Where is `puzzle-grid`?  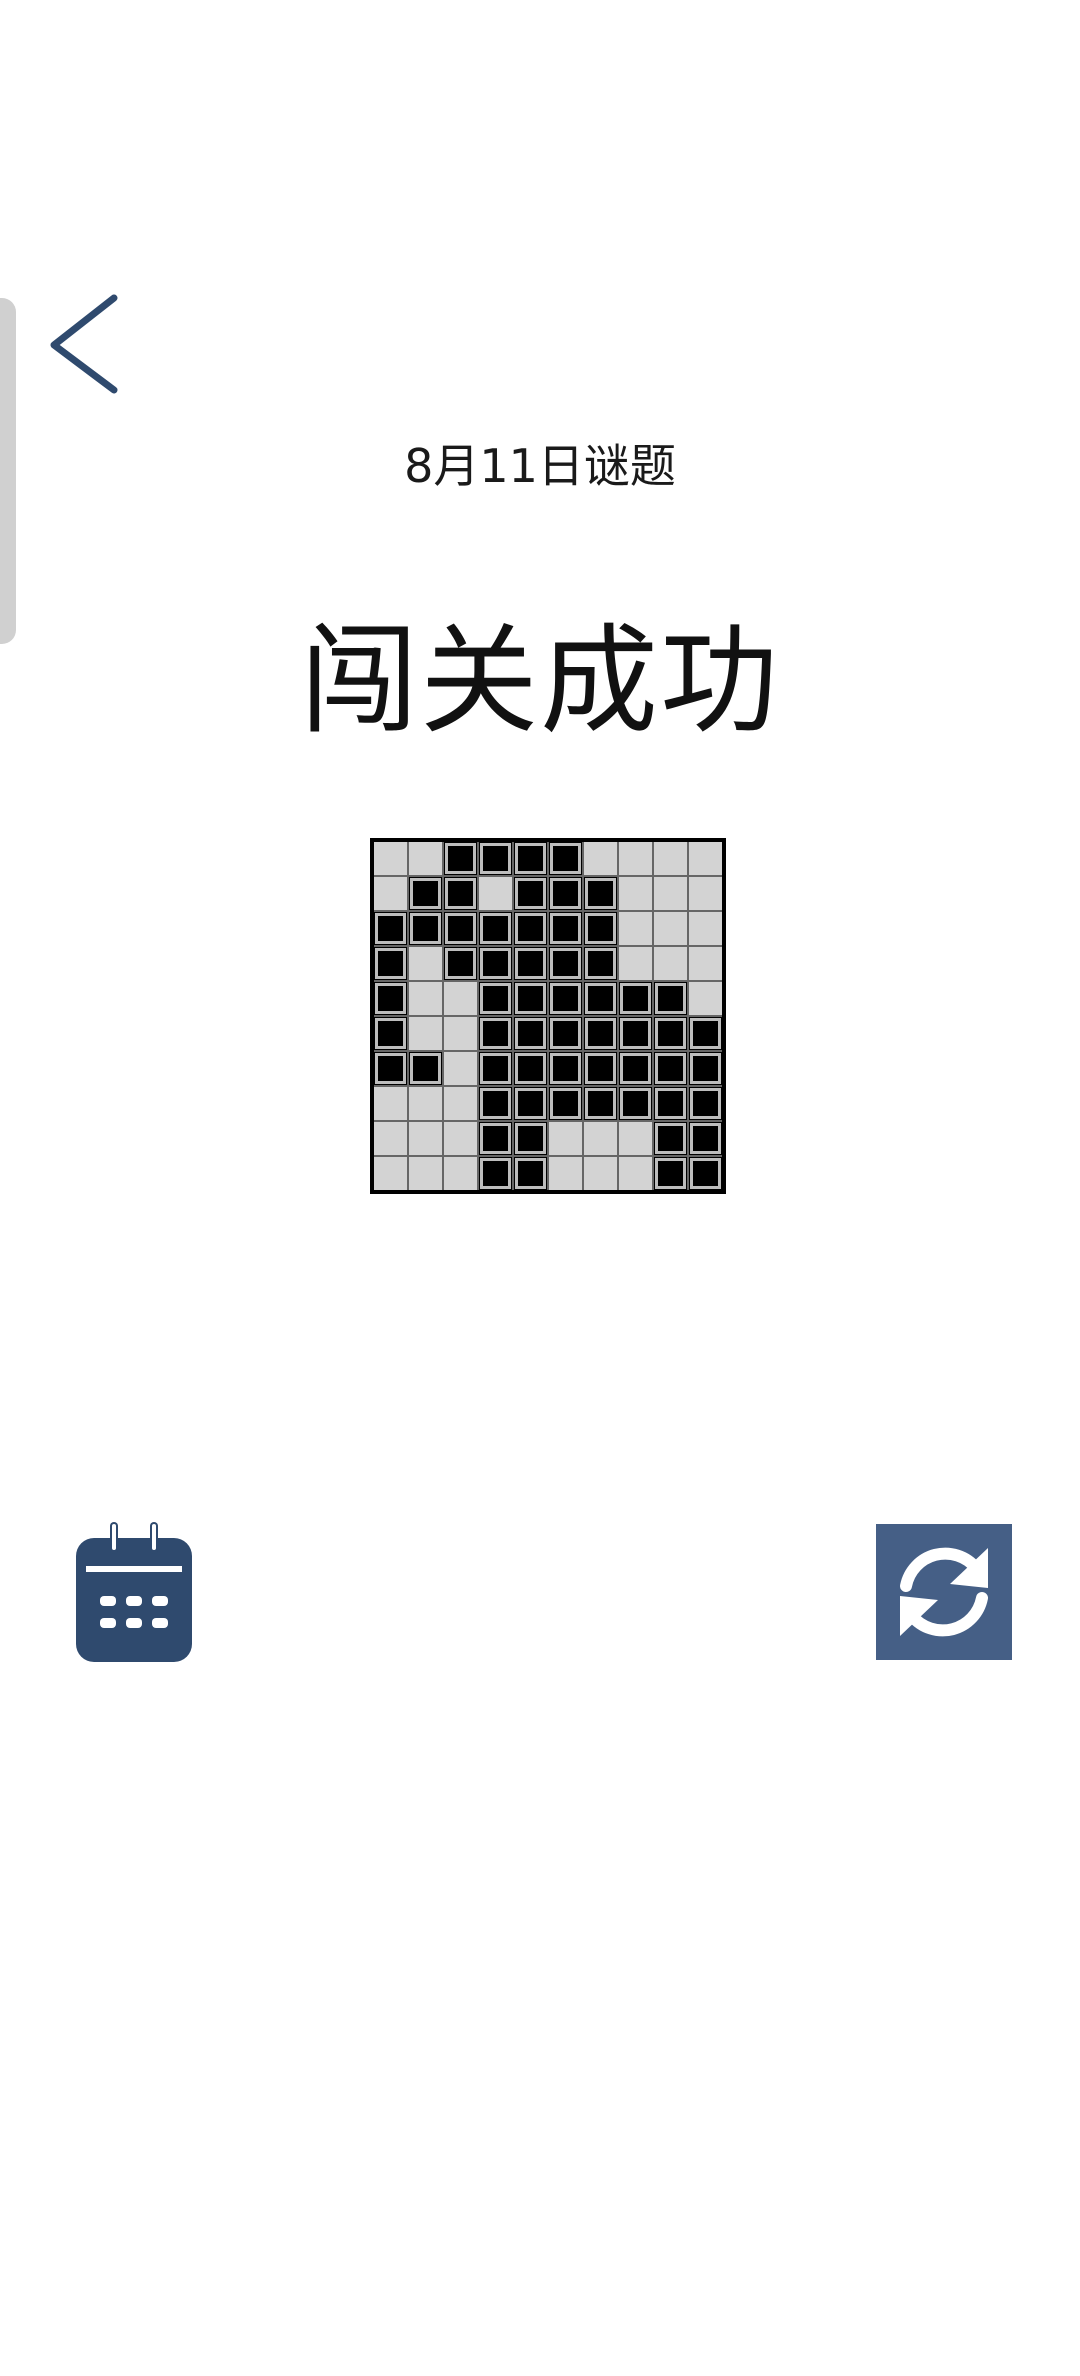
puzzle-grid is located at coordinates (548, 1016).